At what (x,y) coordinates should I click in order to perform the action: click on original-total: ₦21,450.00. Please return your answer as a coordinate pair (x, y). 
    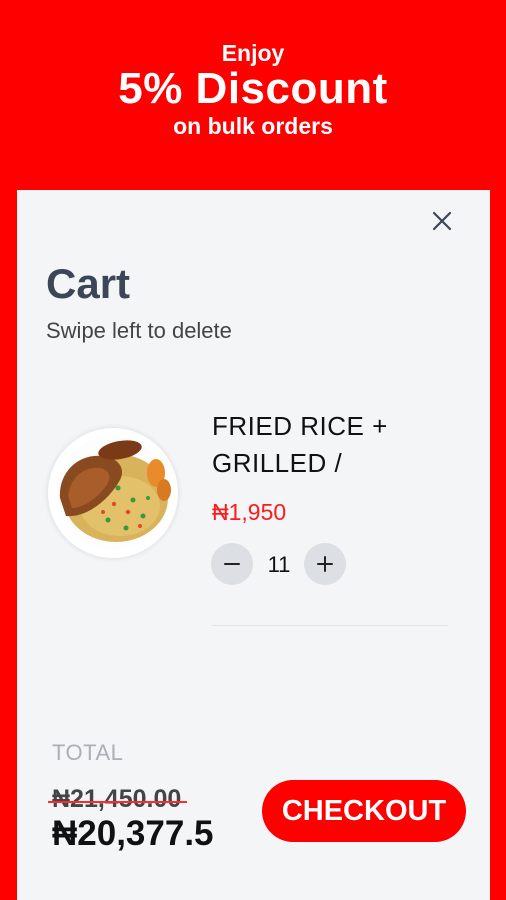
    Looking at the image, I should click on (117, 799).